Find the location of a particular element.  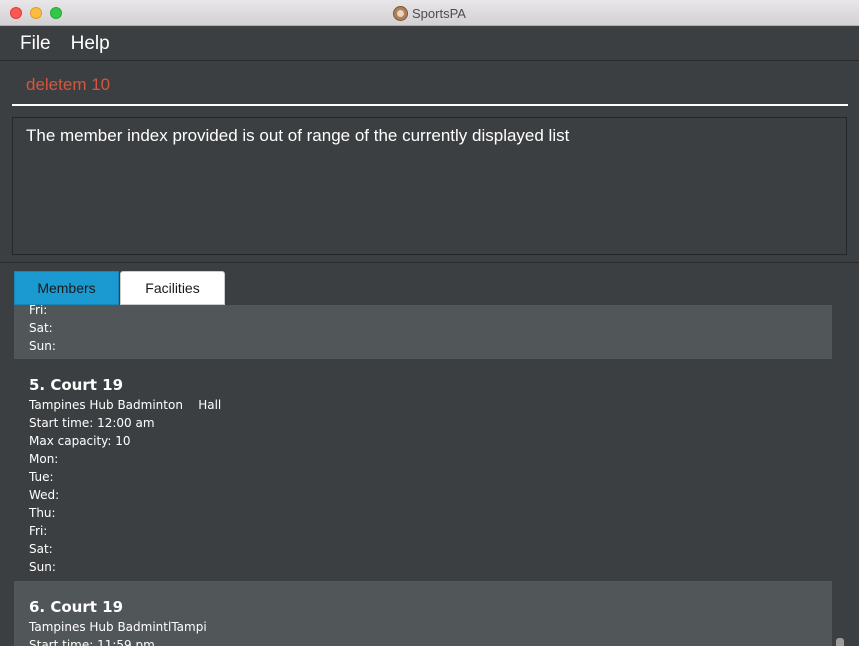

facility-day-thu: Thu: is located at coordinates (42, 513).